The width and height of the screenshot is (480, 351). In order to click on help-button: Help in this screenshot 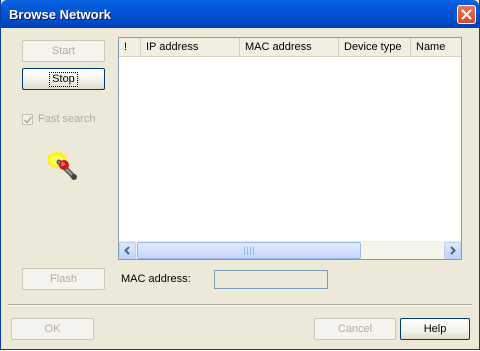, I will do `click(435, 329)`.